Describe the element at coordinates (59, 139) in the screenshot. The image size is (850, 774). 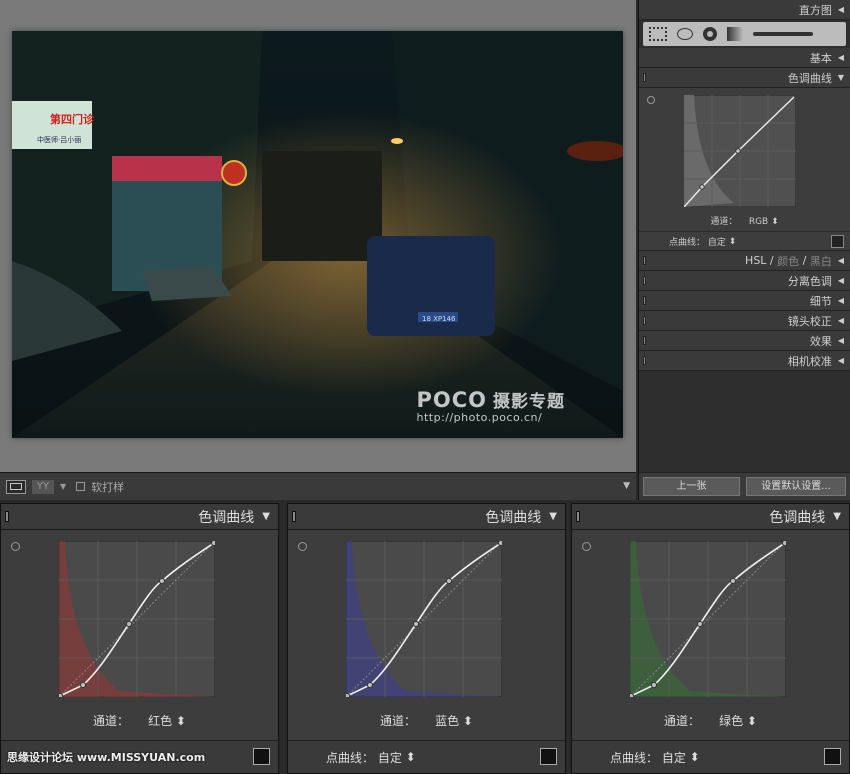
I see `sign-sub: 中医师·吕小丽` at that location.